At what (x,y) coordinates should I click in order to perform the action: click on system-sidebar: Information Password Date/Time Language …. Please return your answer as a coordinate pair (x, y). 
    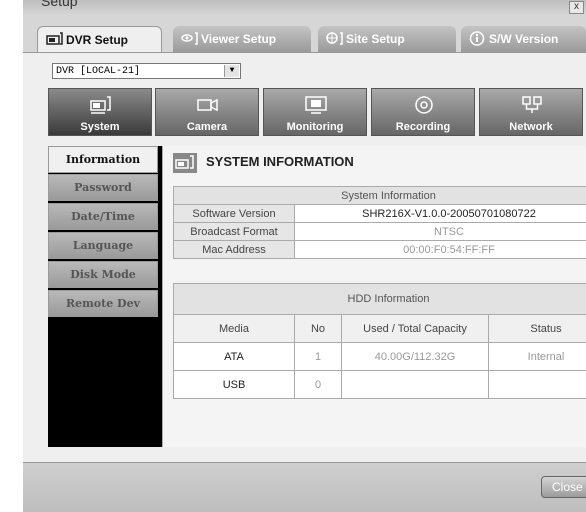
    Looking at the image, I should click on (105, 296).